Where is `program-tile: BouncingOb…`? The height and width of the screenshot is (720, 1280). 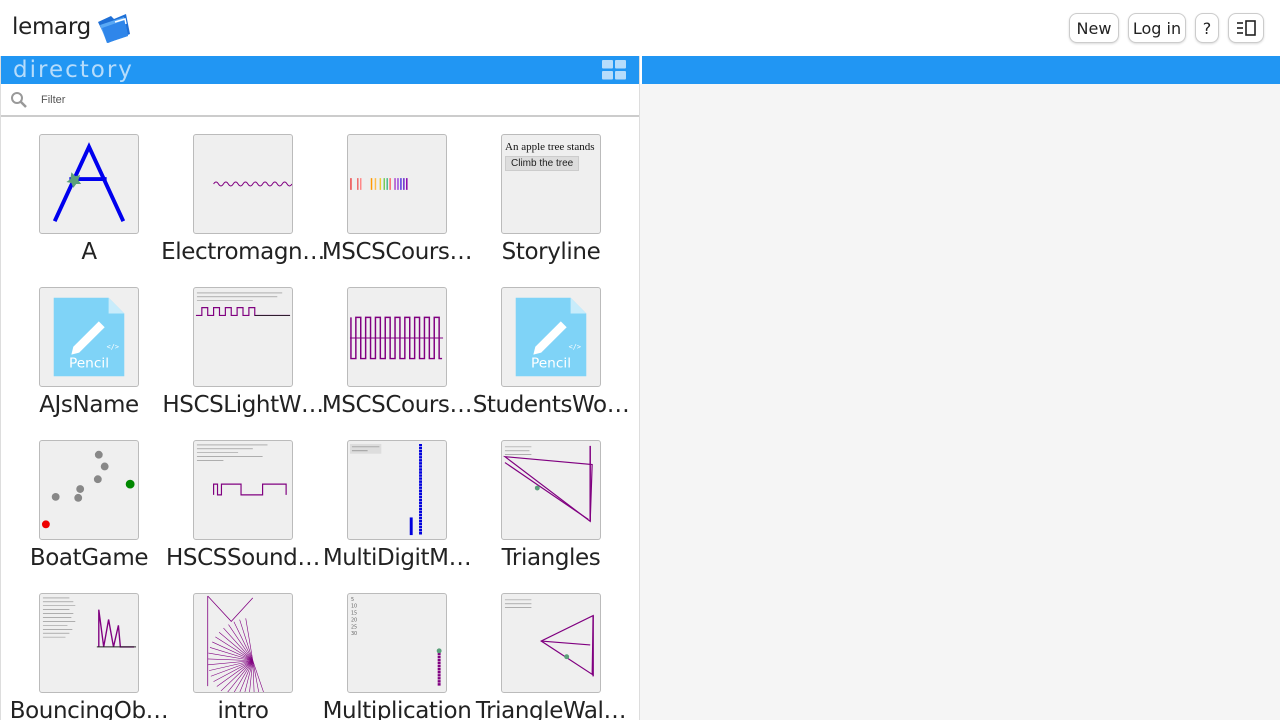
program-tile: BouncingOb… is located at coordinates (85, 648).